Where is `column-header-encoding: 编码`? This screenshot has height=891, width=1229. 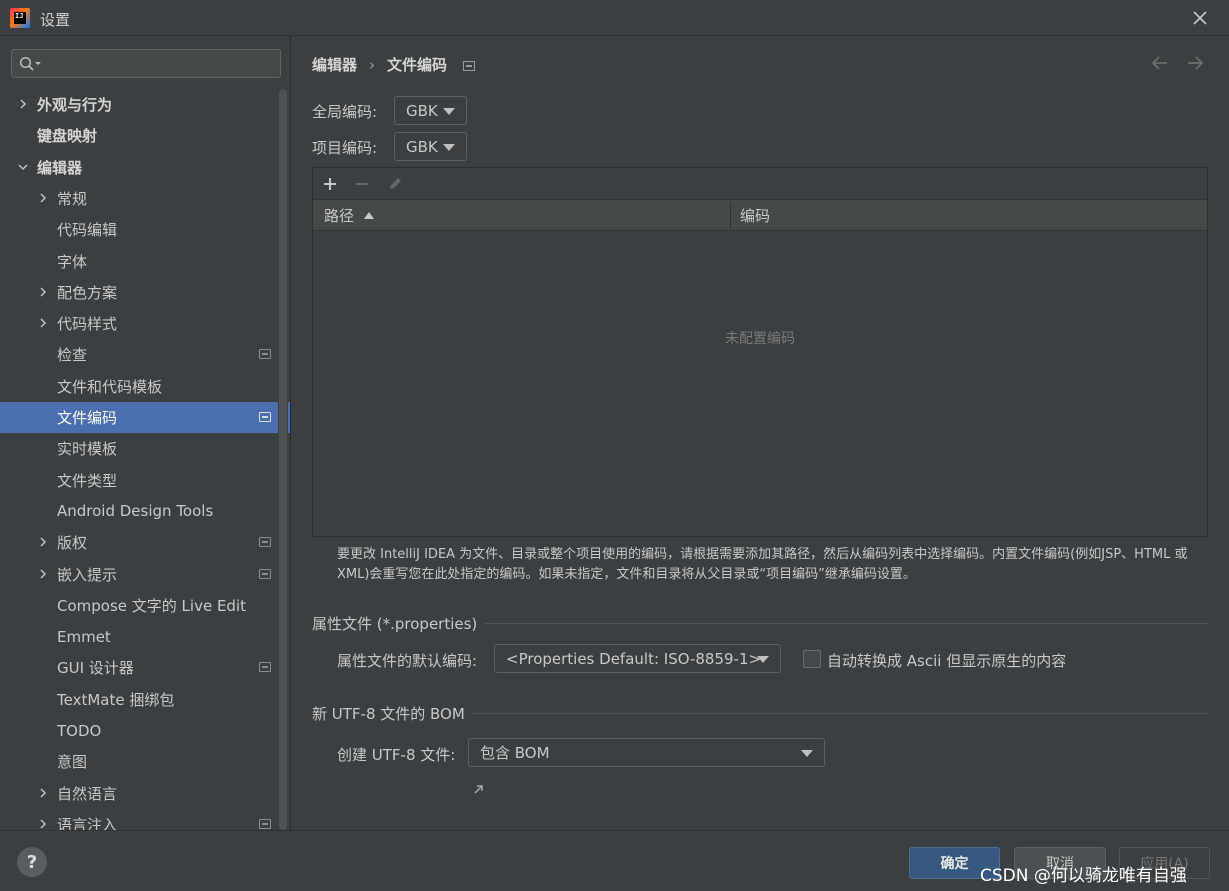 column-header-encoding: 编码 is located at coordinates (755, 215).